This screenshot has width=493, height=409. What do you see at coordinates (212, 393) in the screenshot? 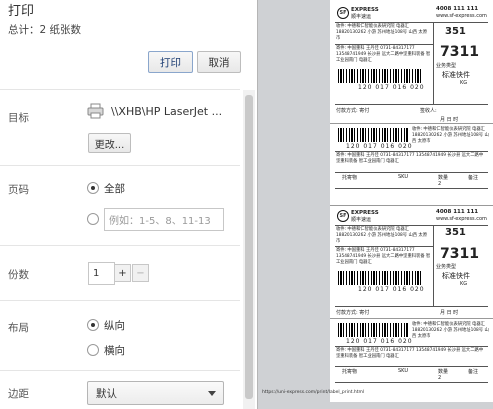
I see `chevron-down-icon` at bounding box center [212, 393].